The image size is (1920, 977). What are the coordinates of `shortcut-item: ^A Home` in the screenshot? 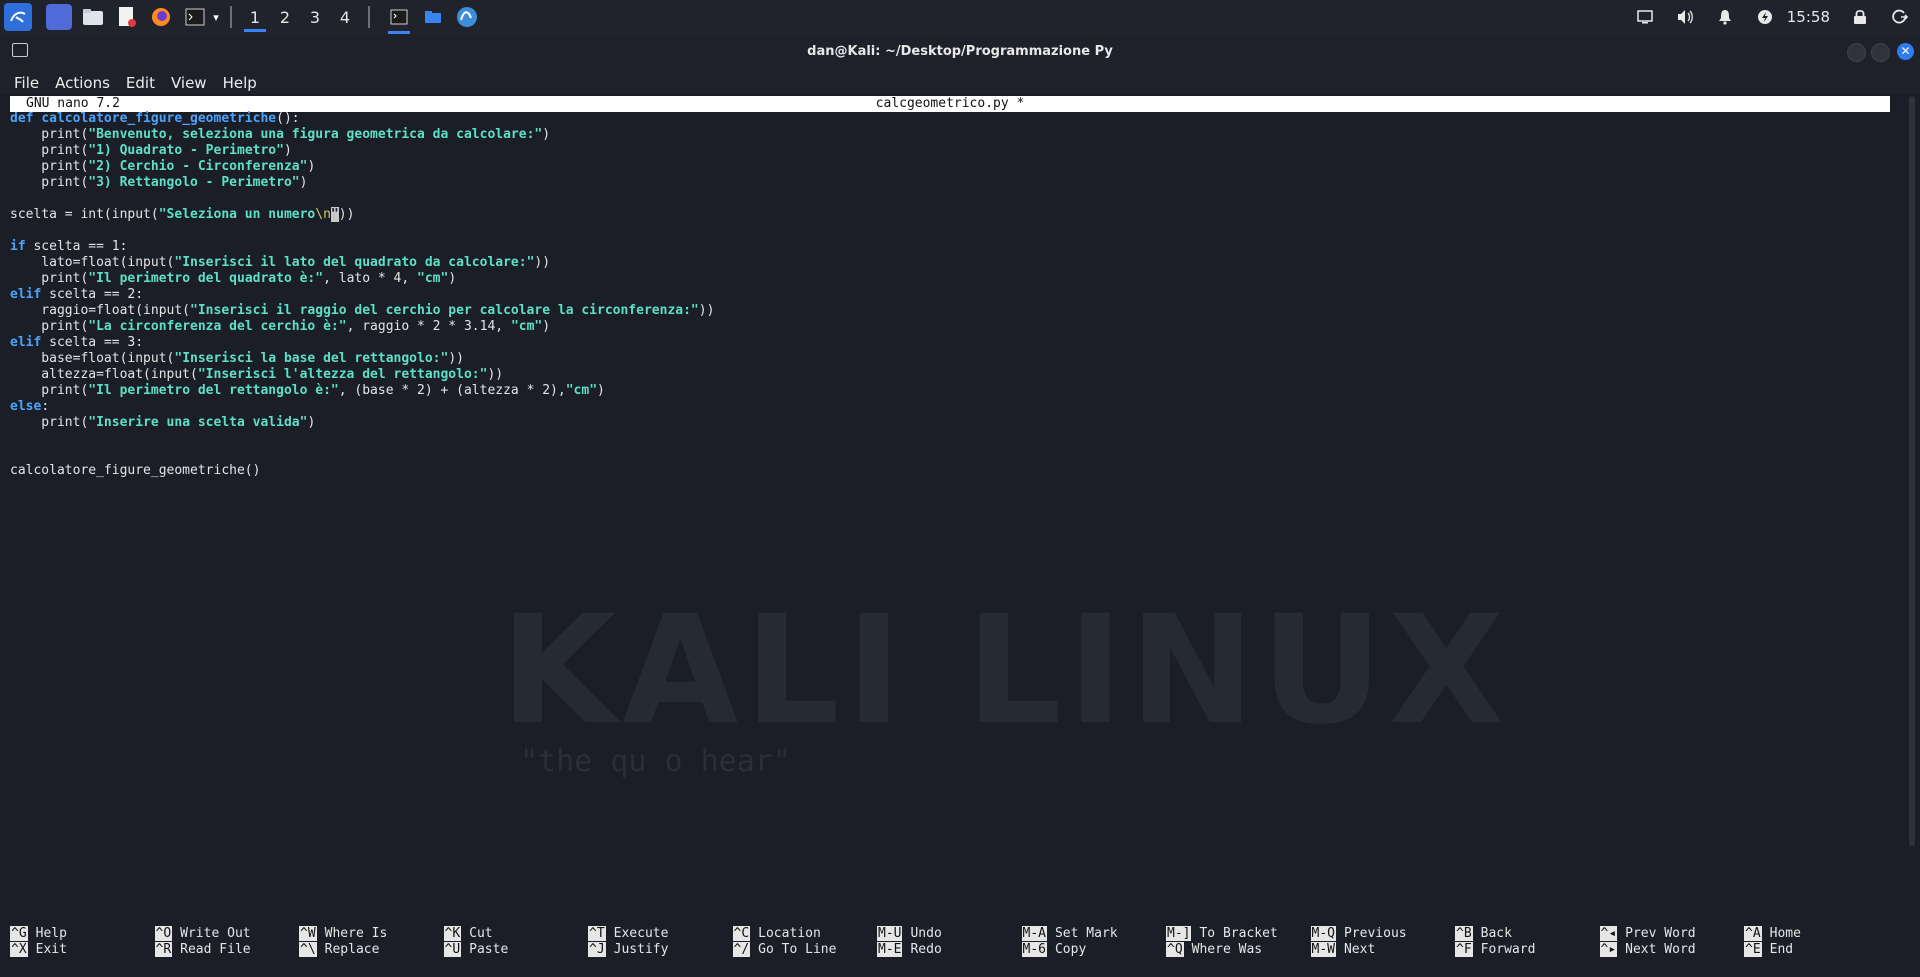 It's located at (1814, 934).